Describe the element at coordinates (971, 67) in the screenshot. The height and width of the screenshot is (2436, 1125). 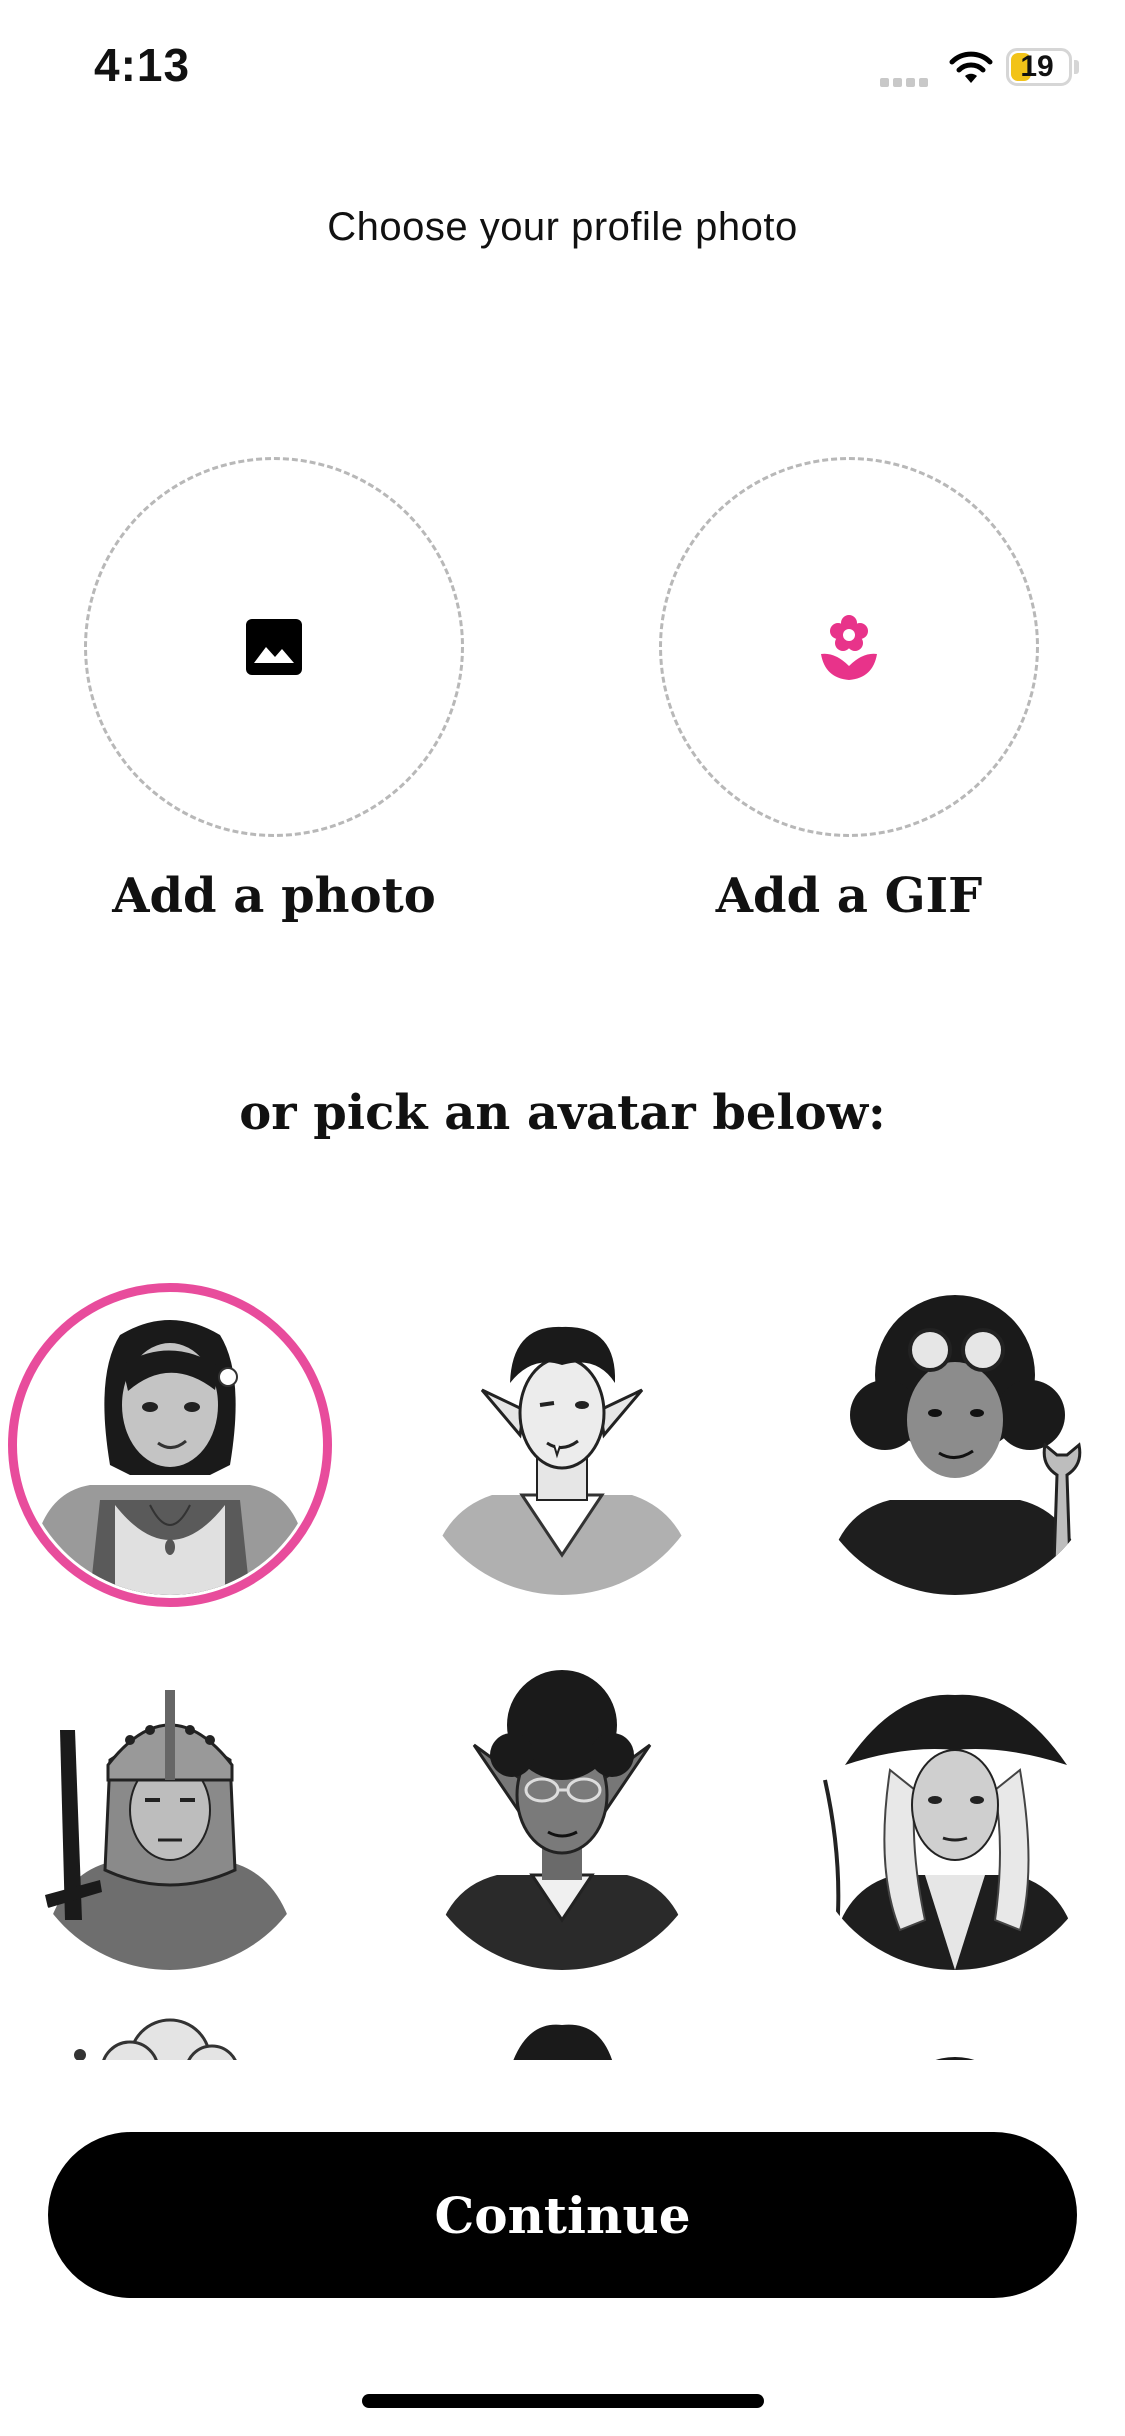
I see `wifi-icon` at that location.